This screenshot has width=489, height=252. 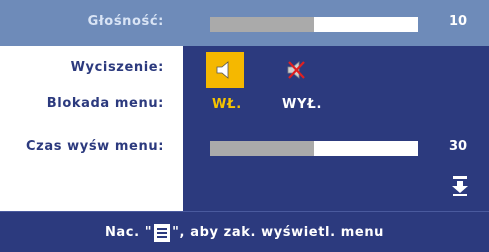 What do you see at coordinates (222, 70) in the screenshot?
I see `speaker-icon` at bounding box center [222, 70].